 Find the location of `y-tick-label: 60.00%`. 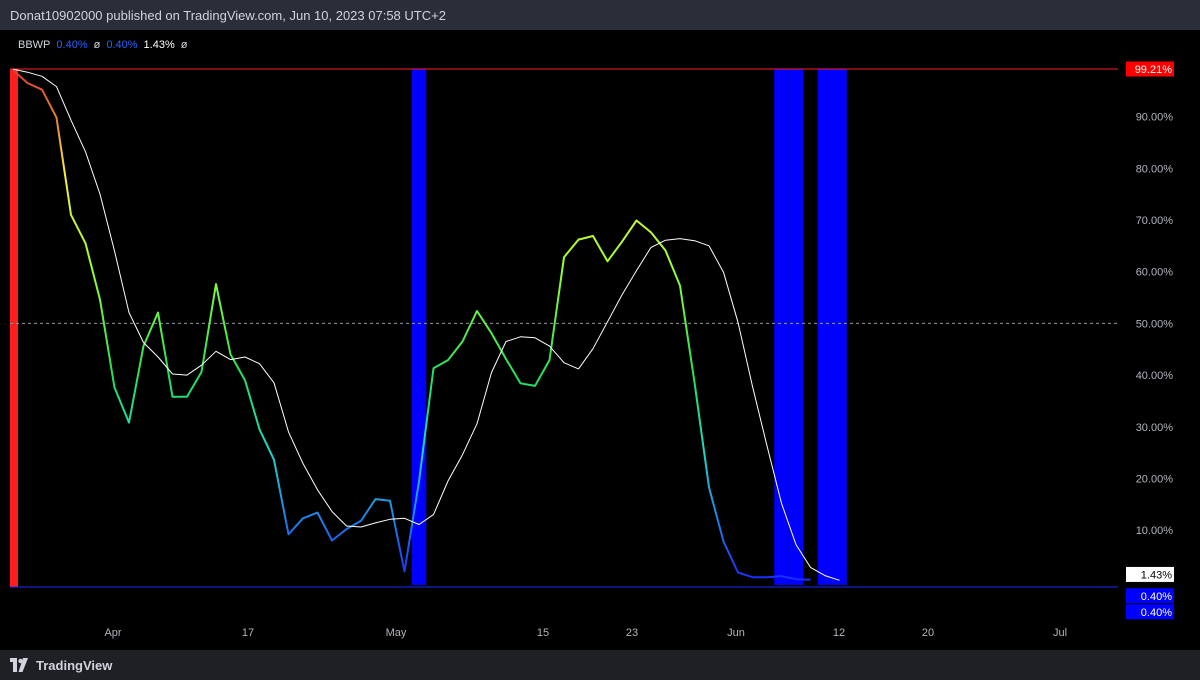

y-tick-label: 60.00% is located at coordinates (1155, 273).